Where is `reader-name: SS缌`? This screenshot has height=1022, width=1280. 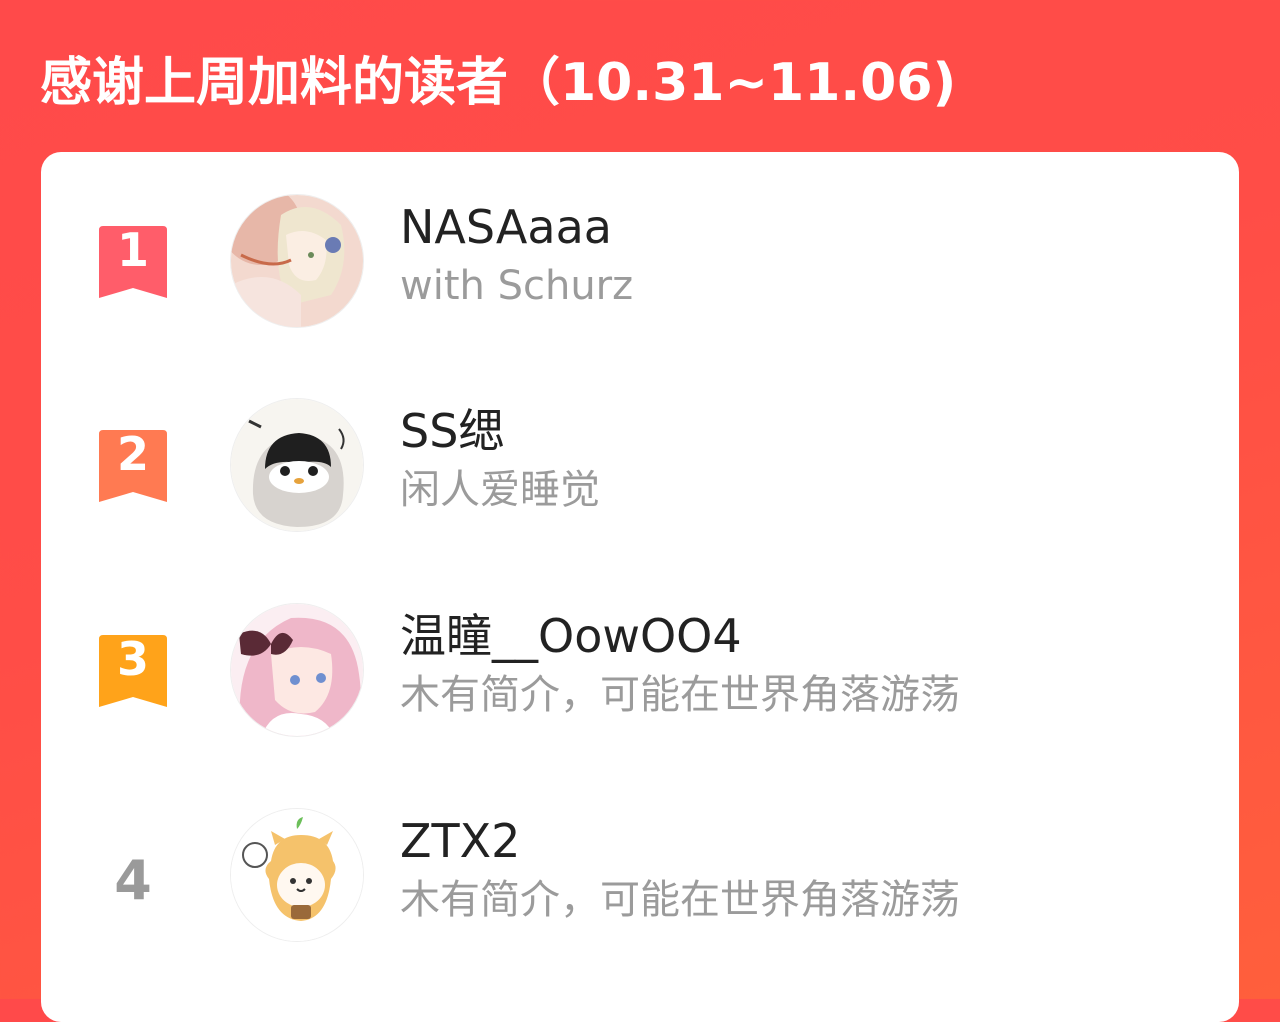 reader-name: SS缌 is located at coordinates (452, 431).